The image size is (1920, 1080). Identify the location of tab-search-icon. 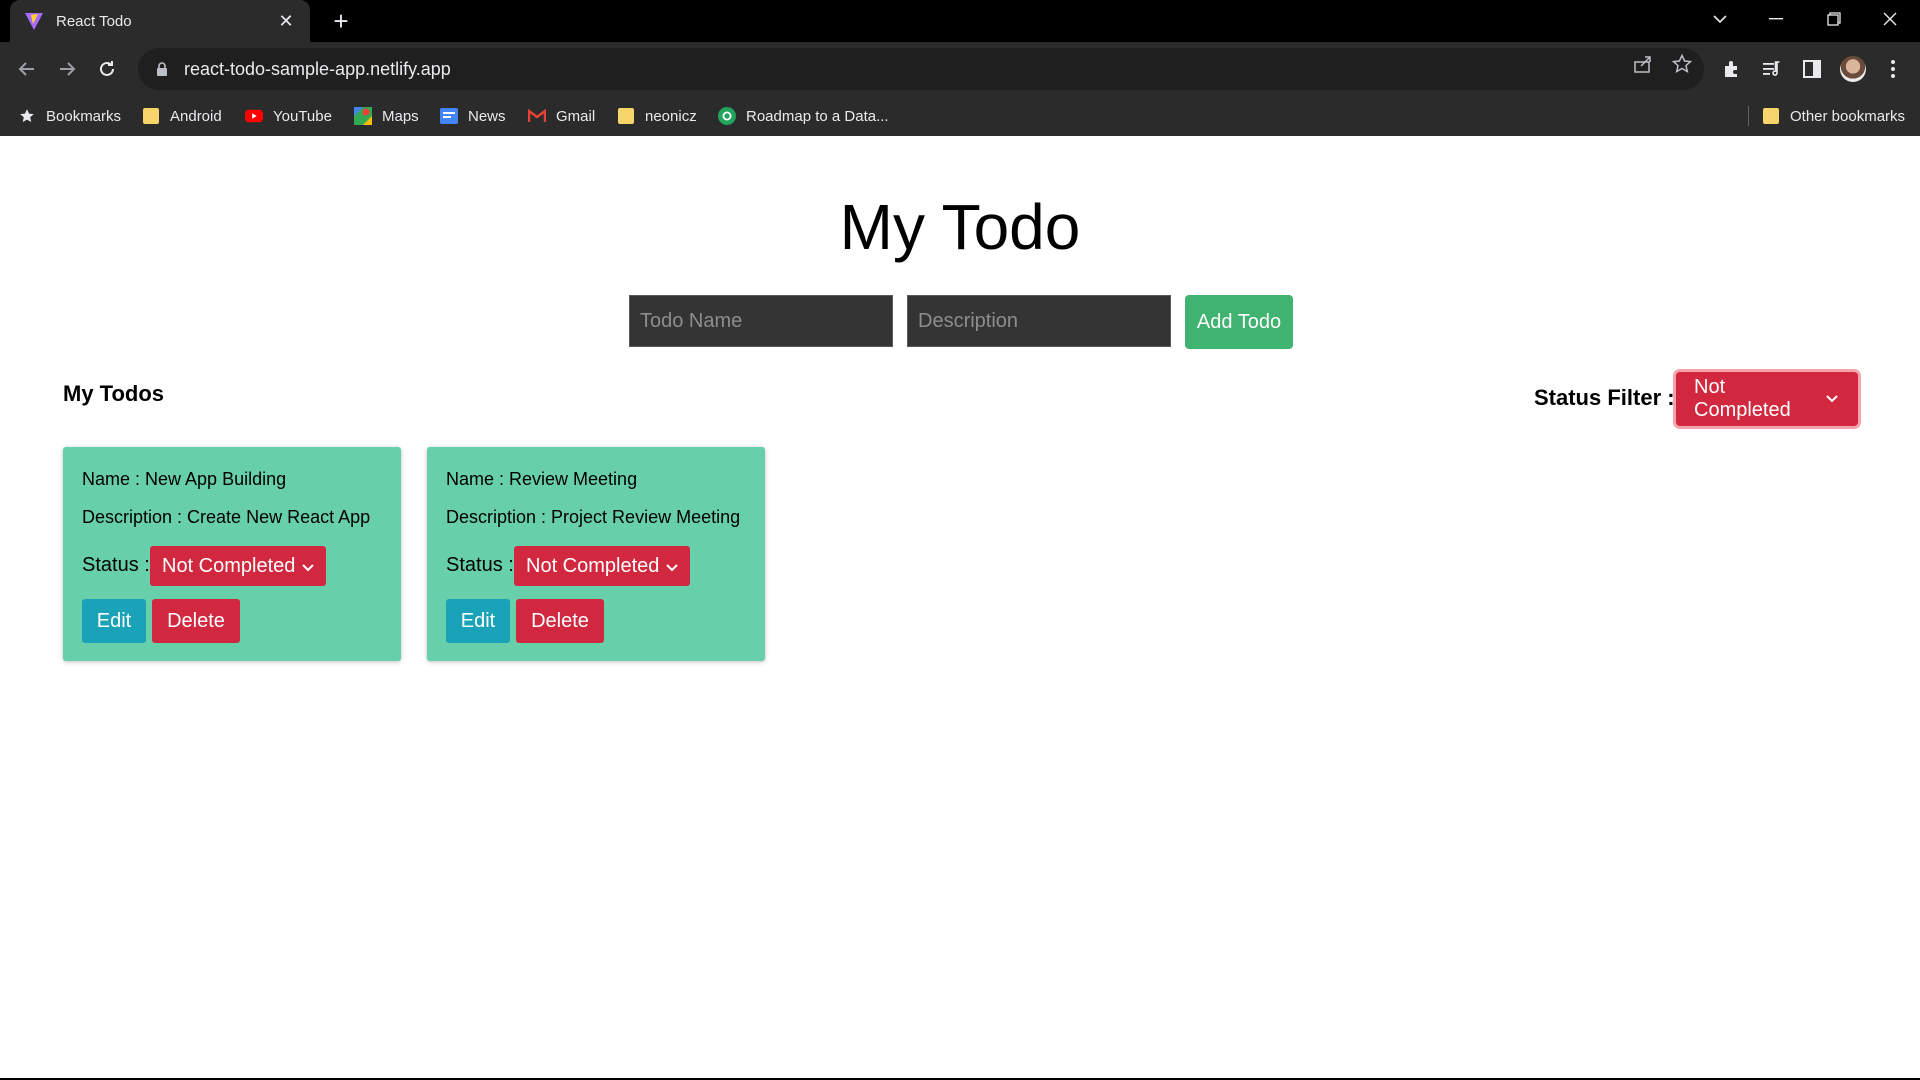
(1720, 19).